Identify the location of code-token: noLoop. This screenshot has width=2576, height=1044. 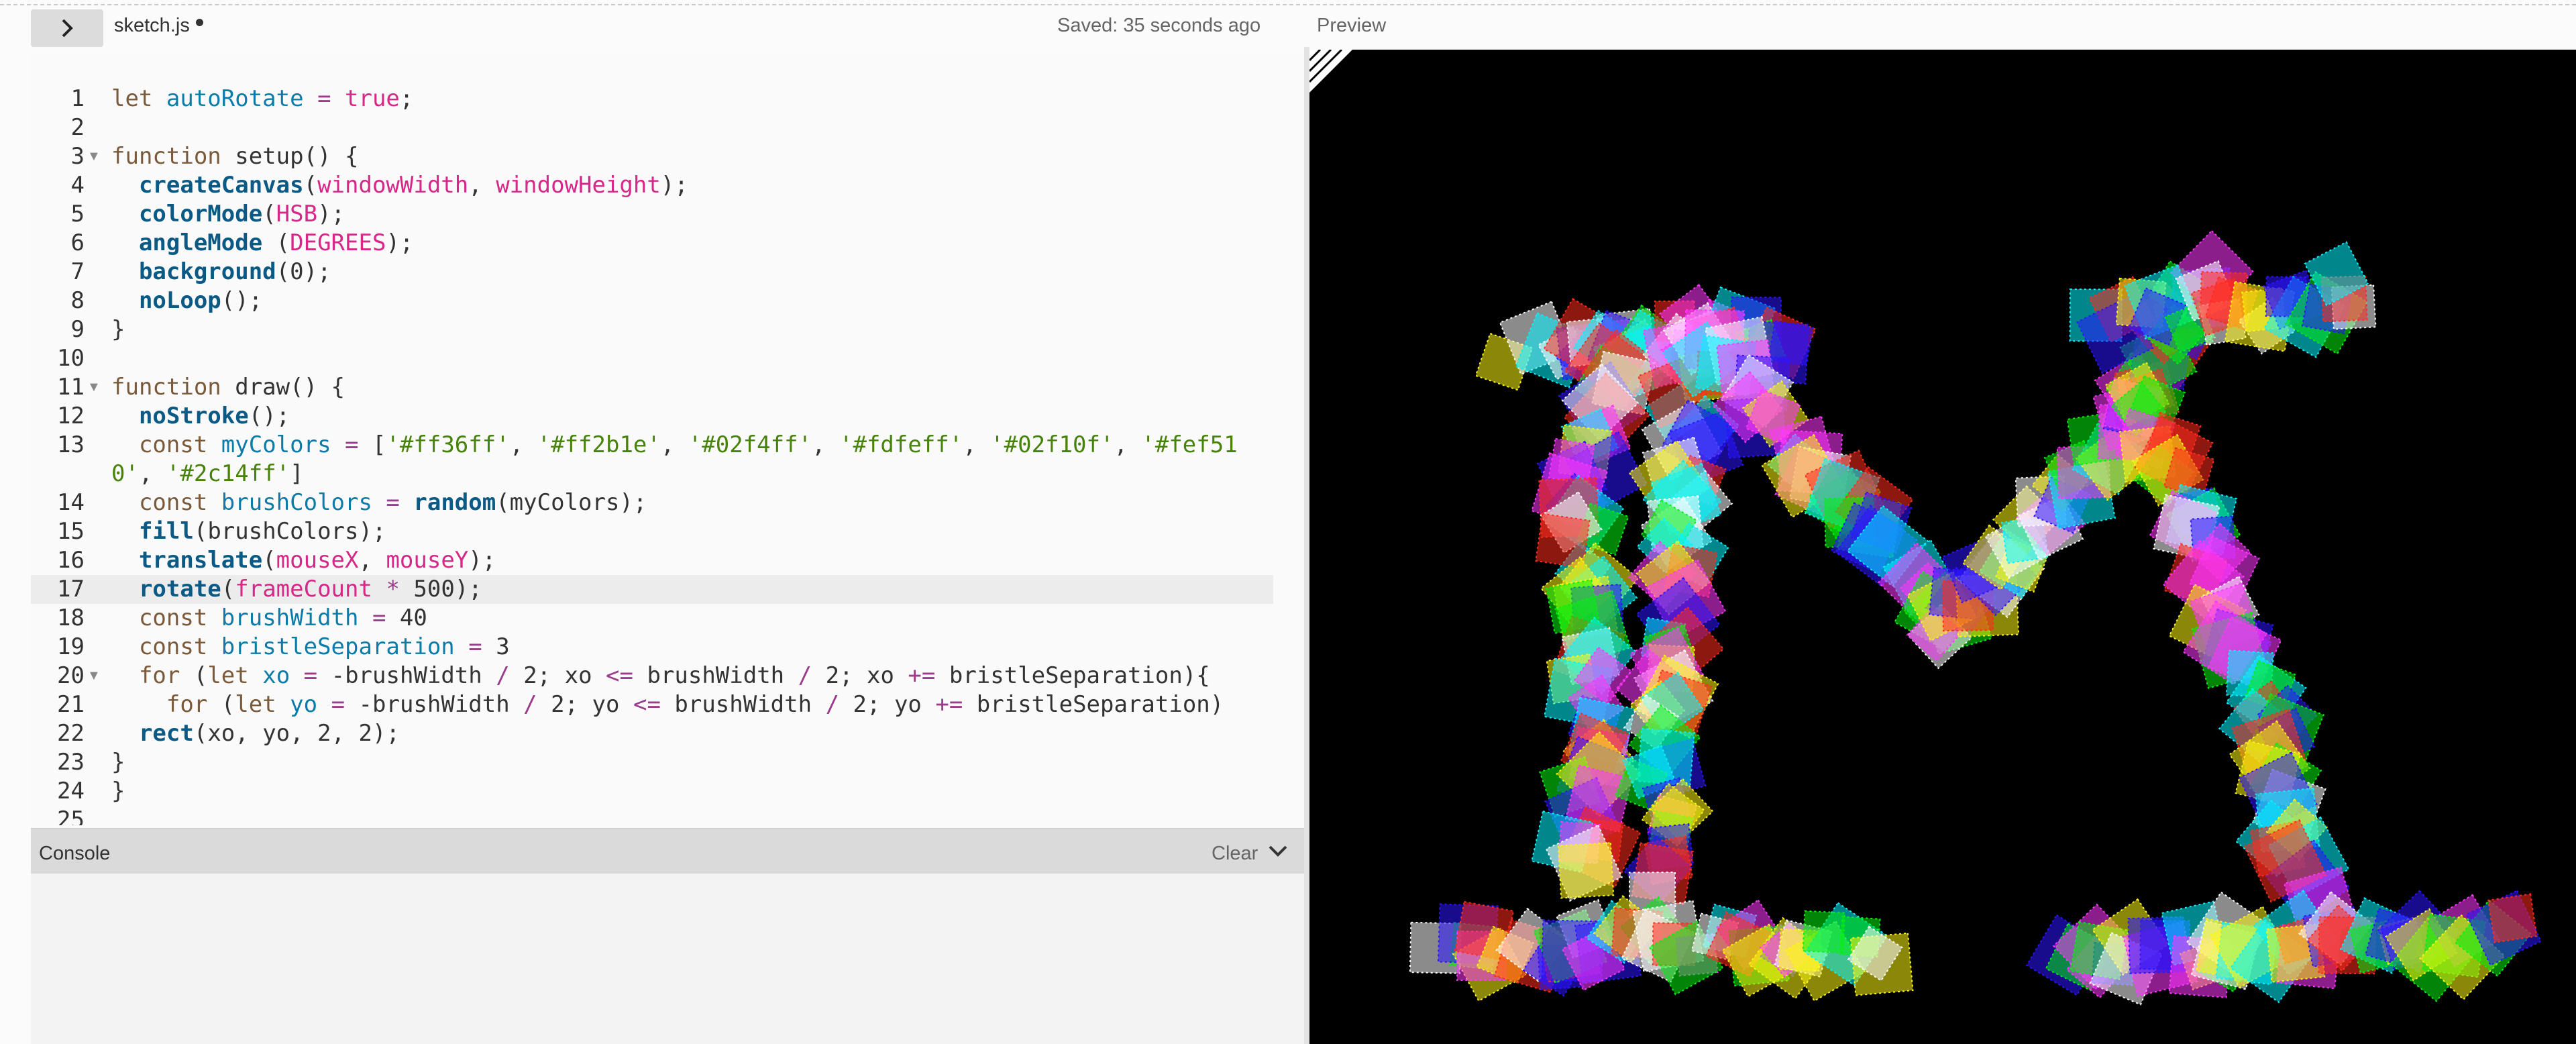
(179, 300).